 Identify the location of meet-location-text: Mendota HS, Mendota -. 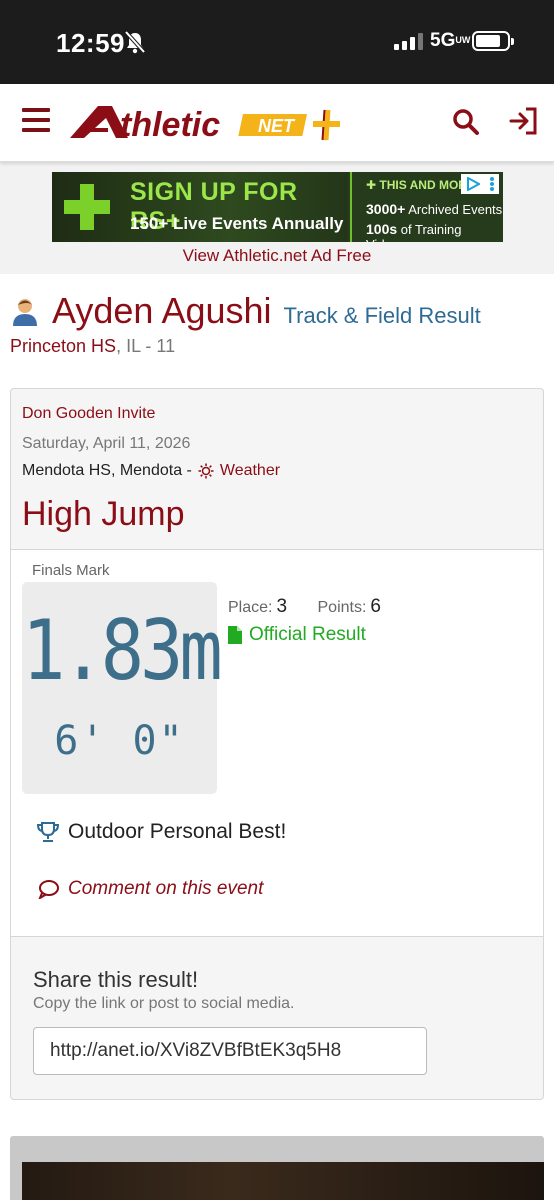
(107, 470).